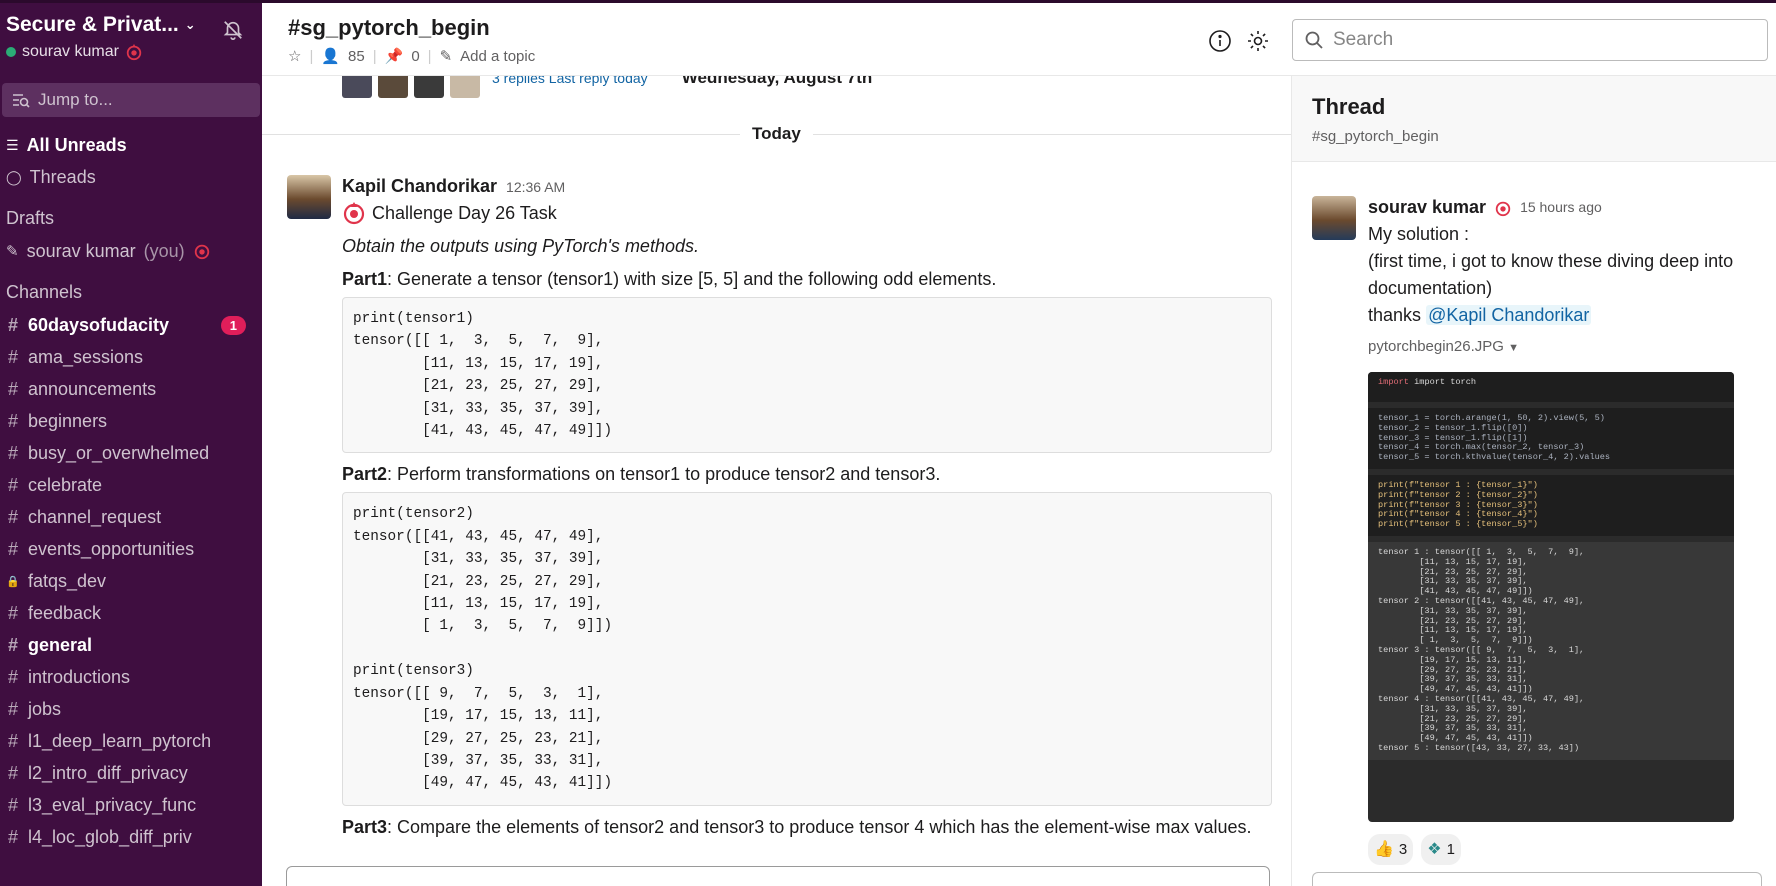 This screenshot has width=1776, height=886. Describe the element at coordinates (62, 176) in the screenshot. I see `sidebar-item-label: Threads` at that location.